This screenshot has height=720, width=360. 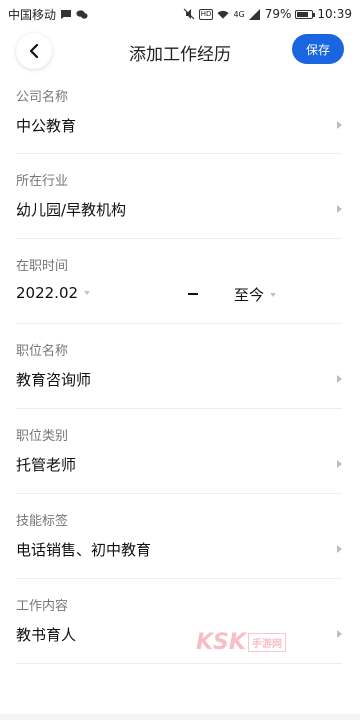 What do you see at coordinates (303, 14) in the screenshot?
I see `battery-fill` at bounding box center [303, 14].